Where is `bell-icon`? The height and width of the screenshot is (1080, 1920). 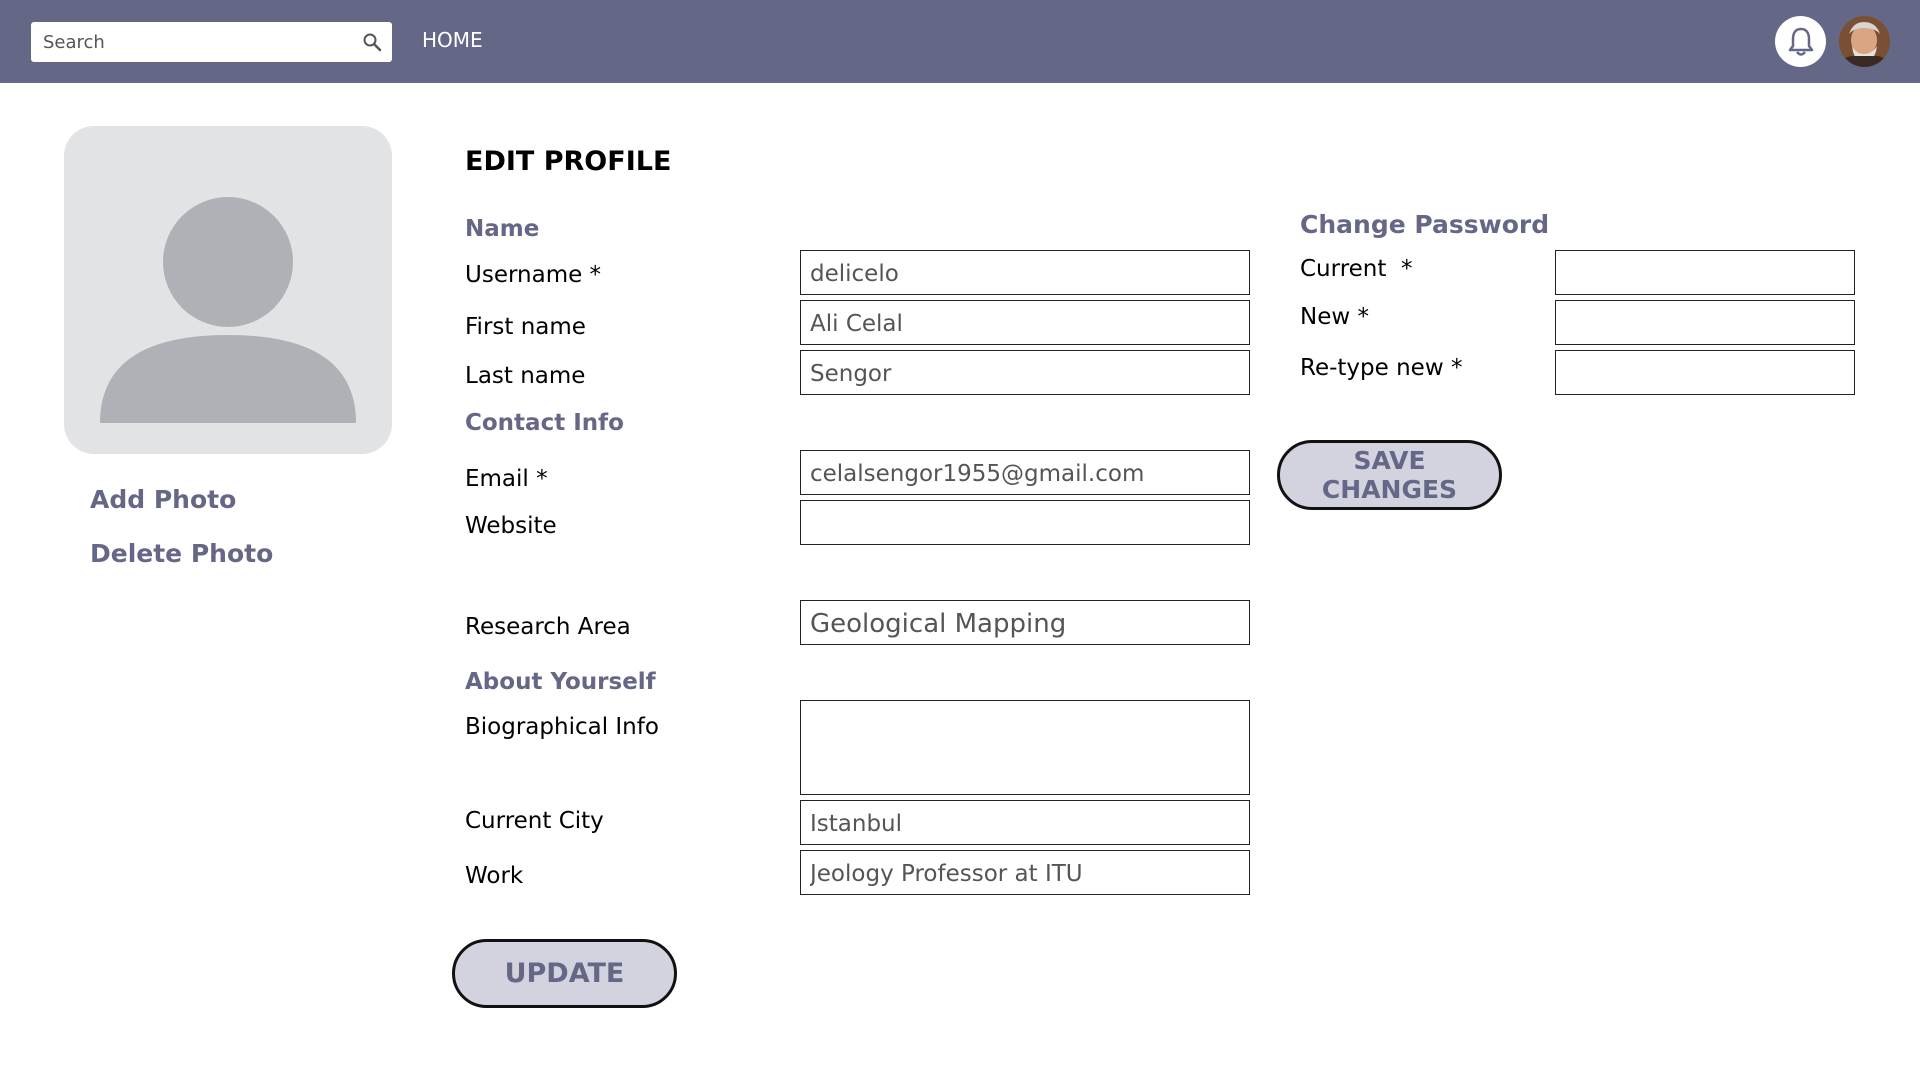 bell-icon is located at coordinates (1800, 41).